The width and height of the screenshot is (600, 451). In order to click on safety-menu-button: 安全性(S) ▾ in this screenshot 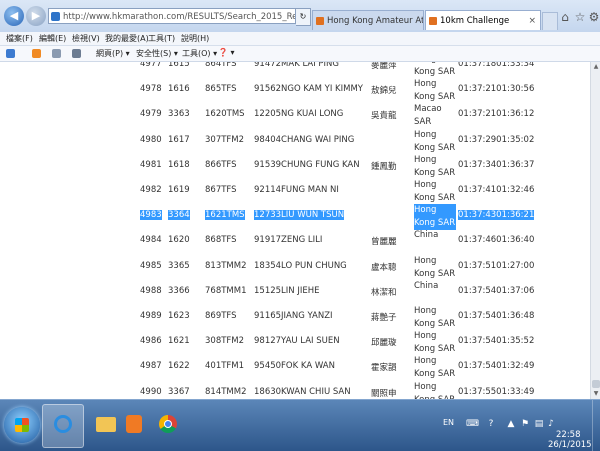, I will do `click(157, 53)`.